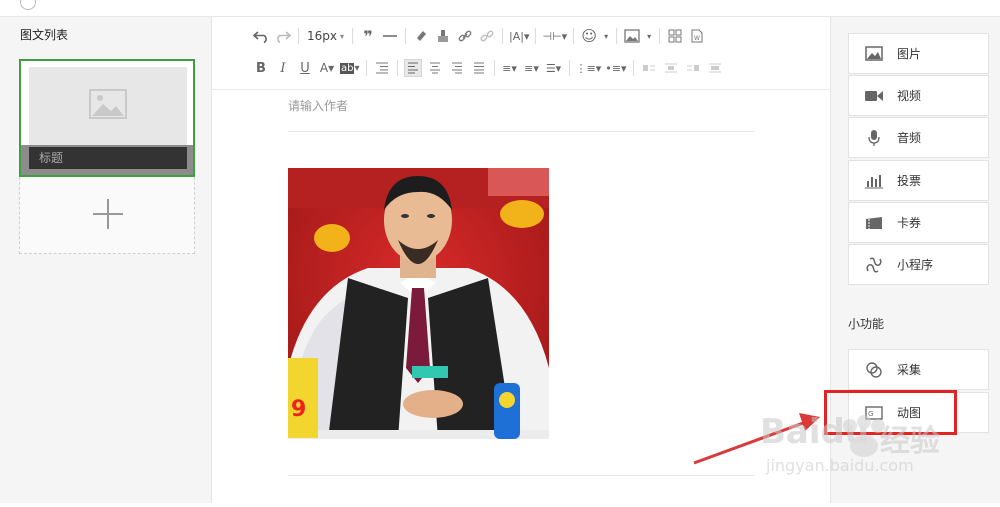  Describe the element at coordinates (382, 68) in the screenshot. I see `indent-icon` at that location.